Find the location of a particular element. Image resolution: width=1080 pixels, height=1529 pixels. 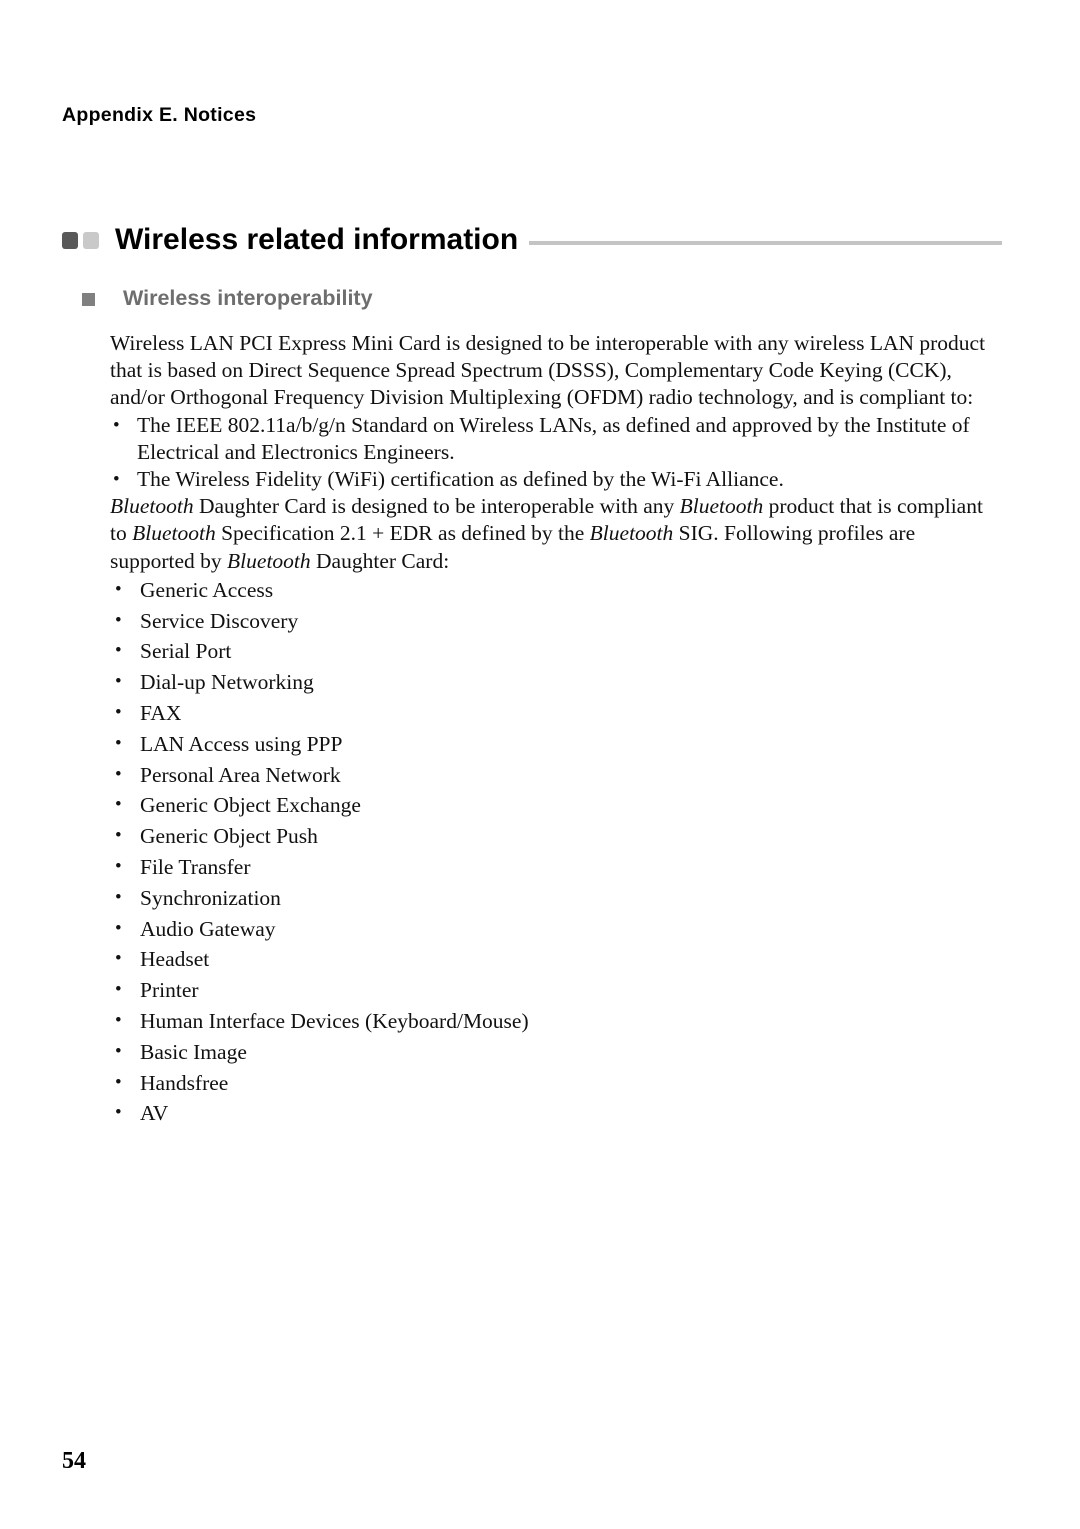

title-square-light-icon is located at coordinates (91, 240).